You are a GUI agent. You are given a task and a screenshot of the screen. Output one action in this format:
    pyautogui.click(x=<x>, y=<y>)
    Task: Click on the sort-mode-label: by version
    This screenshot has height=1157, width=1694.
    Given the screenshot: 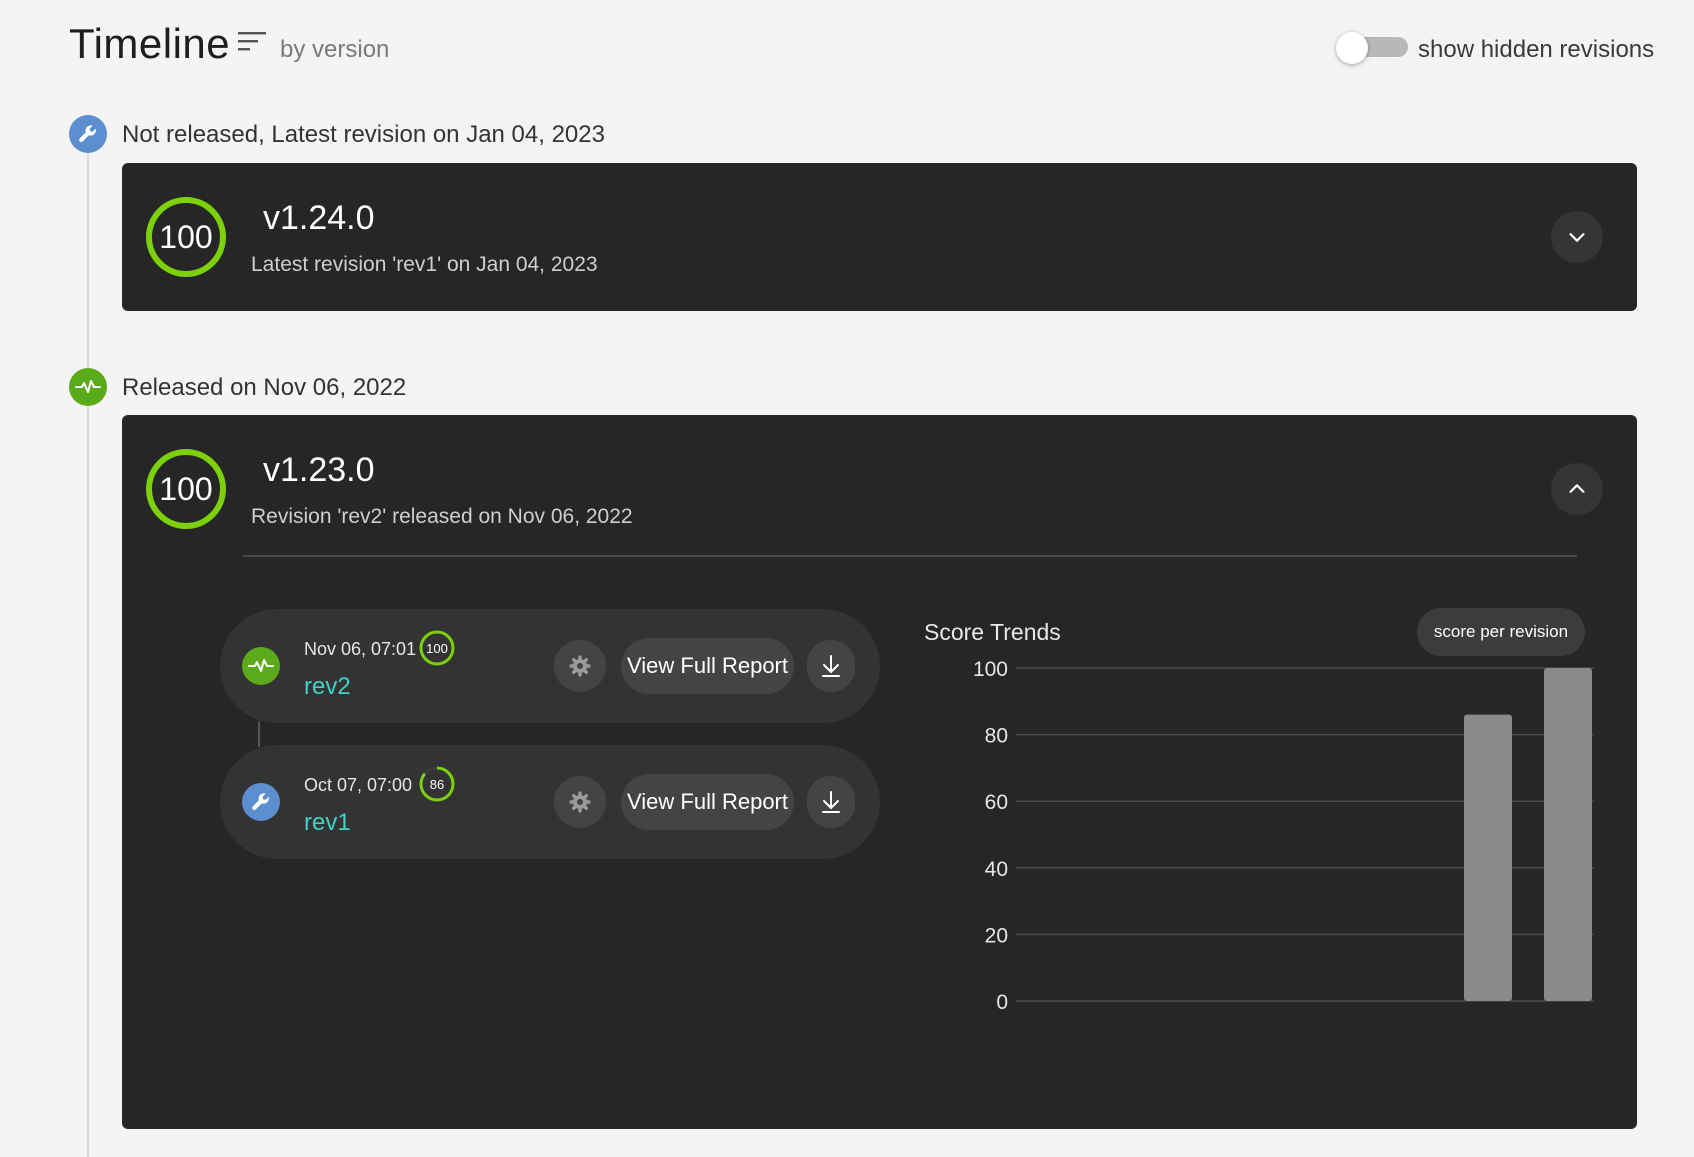 What is the action you would take?
    pyautogui.click(x=334, y=50)
    